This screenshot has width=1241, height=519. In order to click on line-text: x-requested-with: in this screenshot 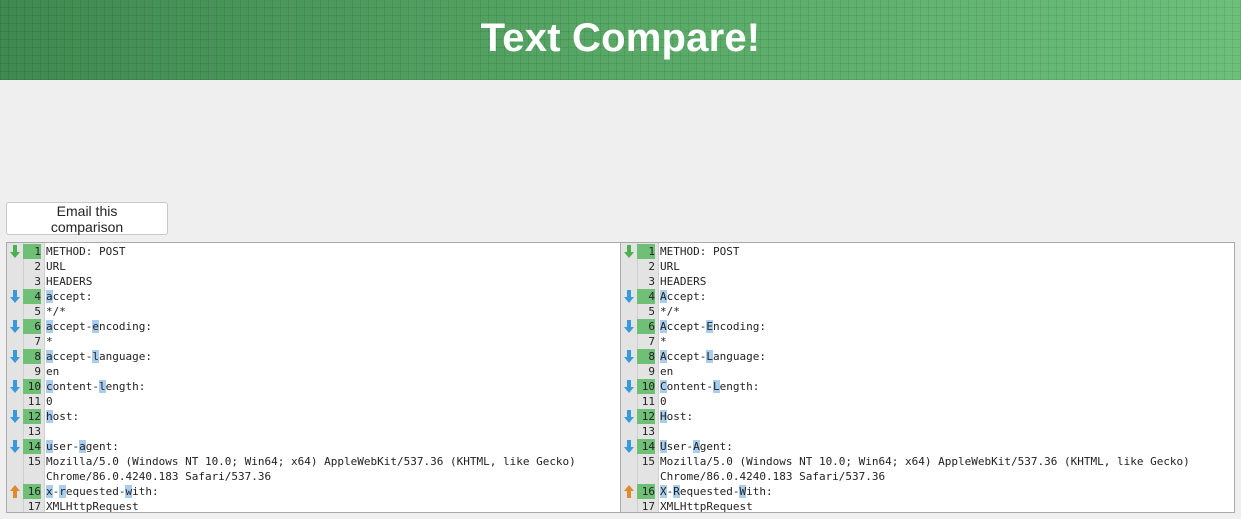, I will do `click(313, 491)`.